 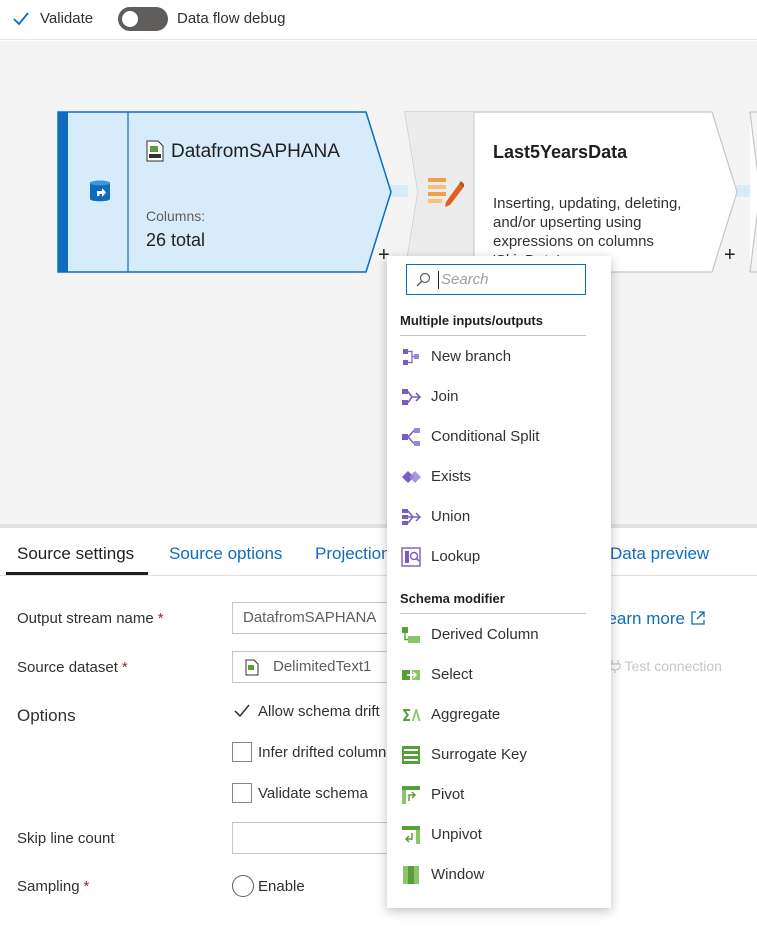 What do you see at coordinates (451, 516) in the screenshot?
I see `menu-item-label: Union` at bounding box center [451, 516].